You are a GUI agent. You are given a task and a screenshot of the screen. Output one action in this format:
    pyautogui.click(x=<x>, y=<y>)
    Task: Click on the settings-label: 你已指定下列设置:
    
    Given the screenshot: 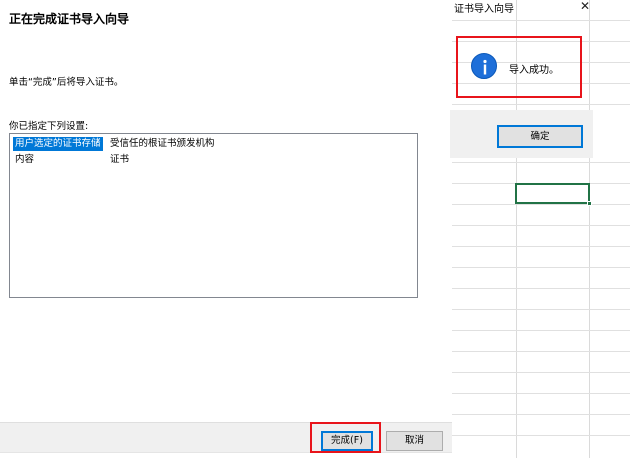 What is the action you would take?
    pyautogui.click(x=49, y=126)
    